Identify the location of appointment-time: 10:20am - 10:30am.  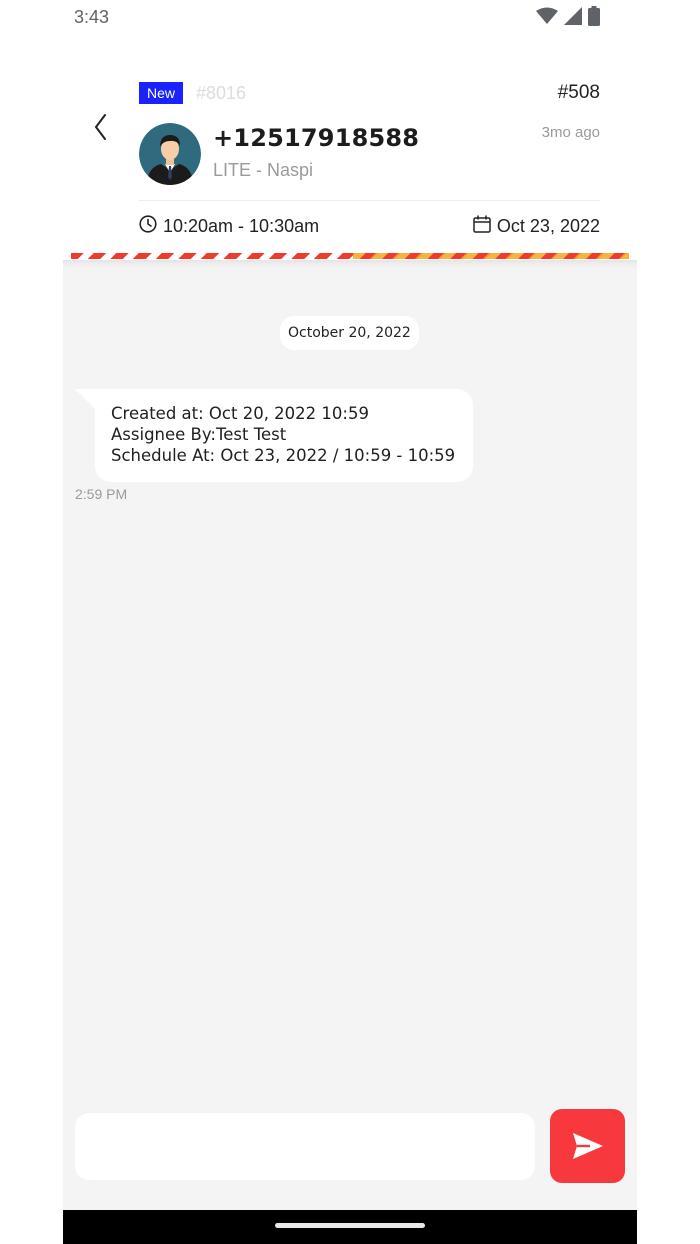
(229, 226).